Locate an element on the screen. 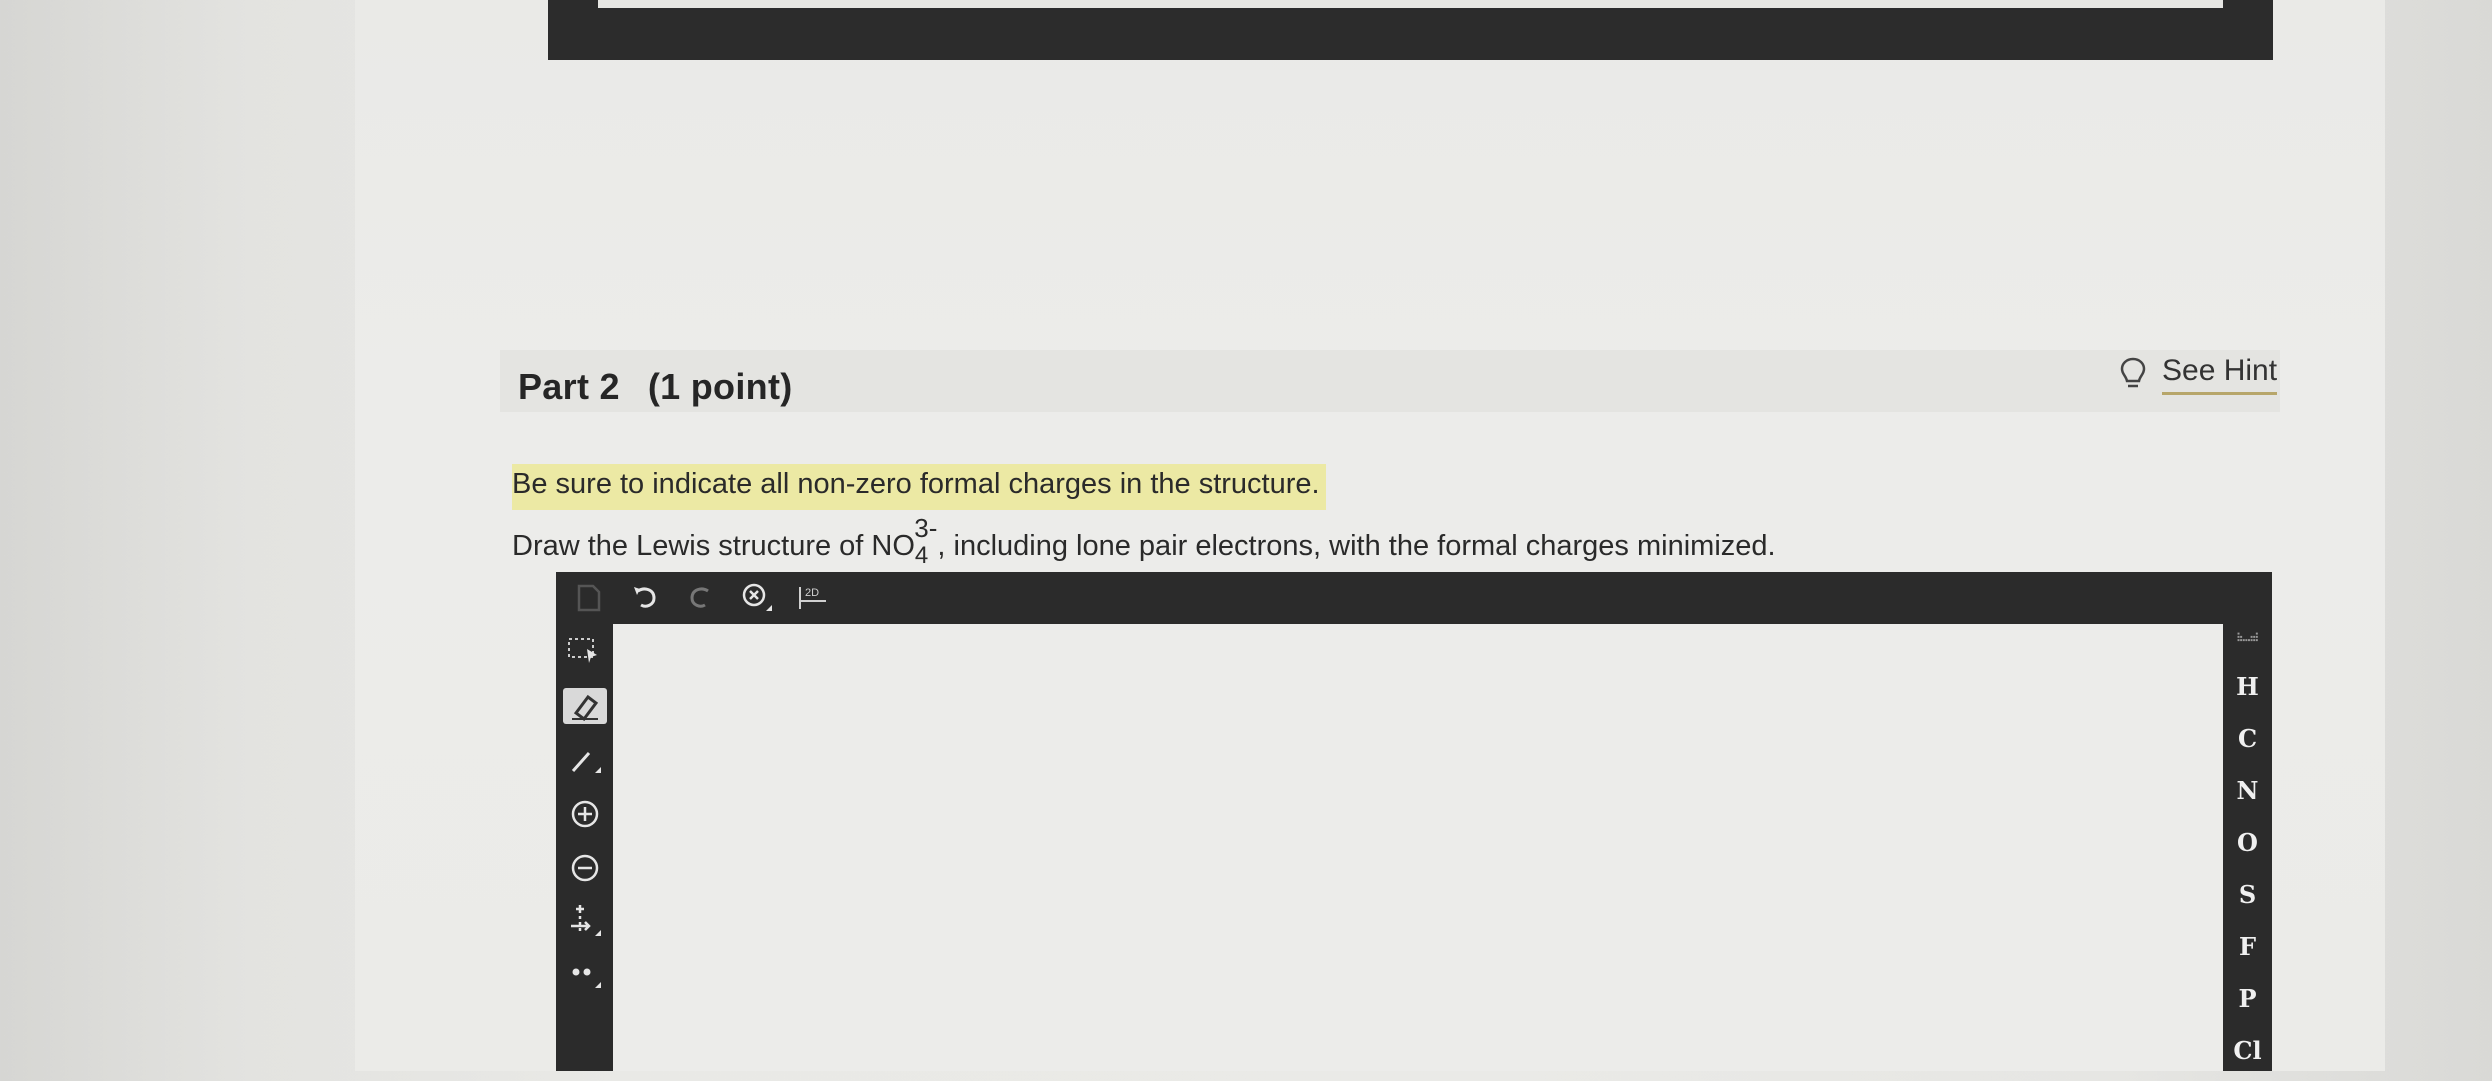 The width and height of the screenshot is (2492, 1081). positive-charge-icon is located at coordinates (585, 814).